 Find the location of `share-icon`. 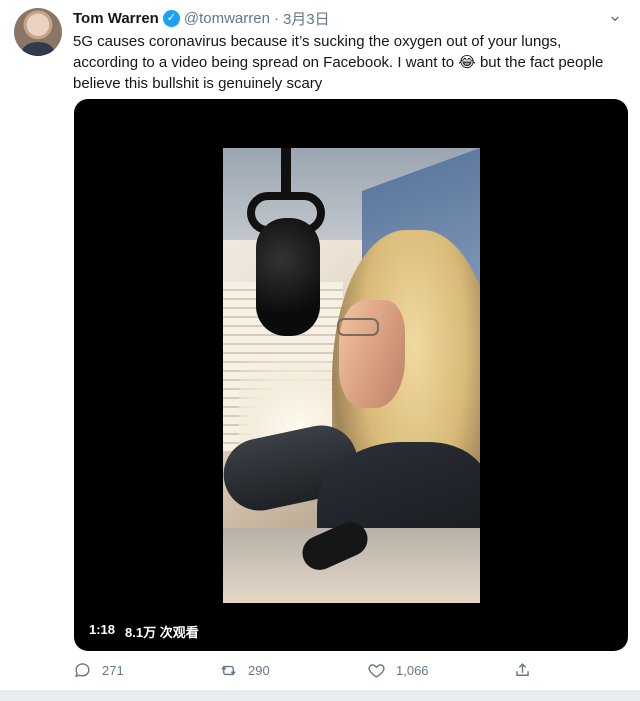

share-icon is located at coordinates (522, 669).